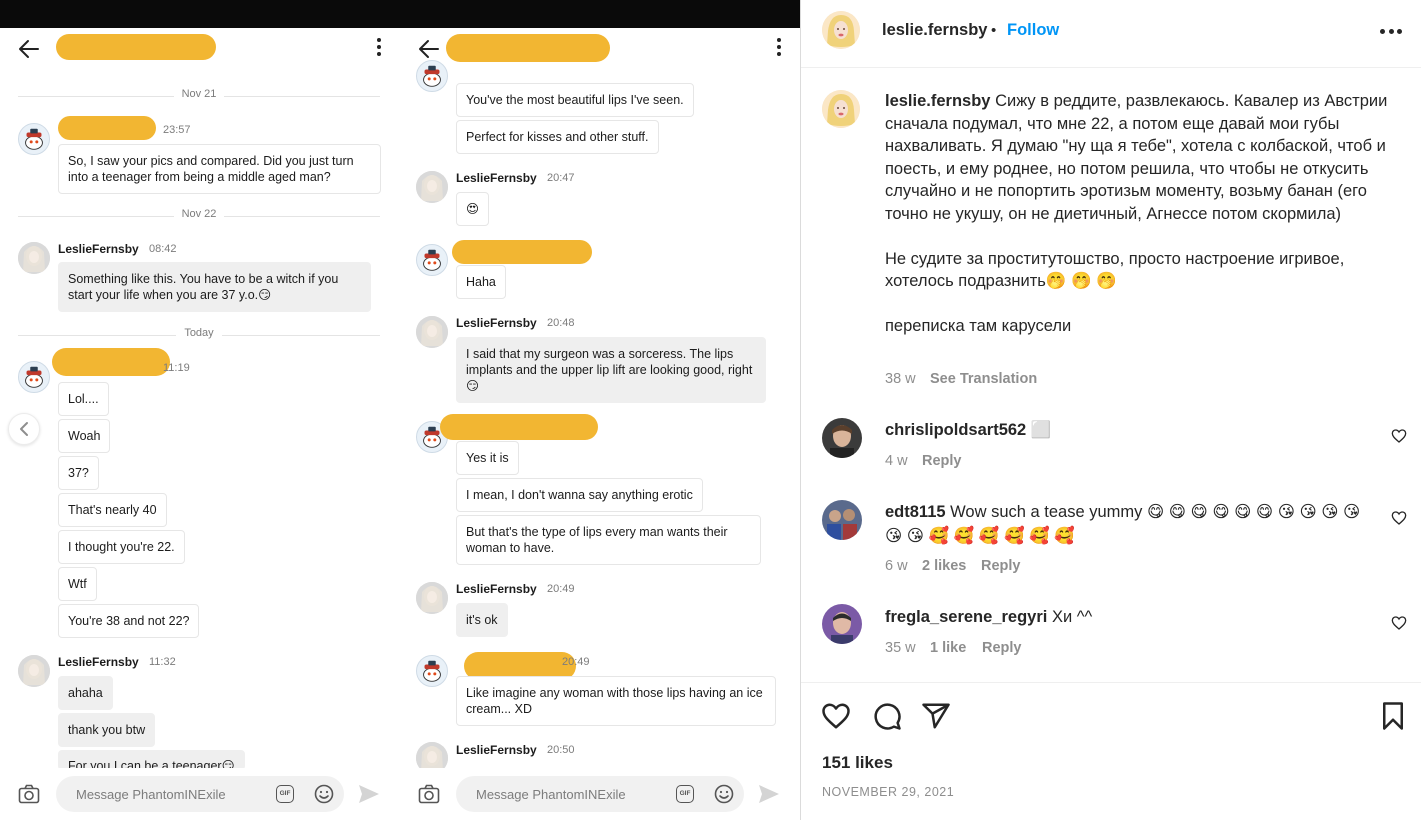  Describe the element at coordinates (896, 461) in the screenshot. I see `comment-age: 4 w` at that location.